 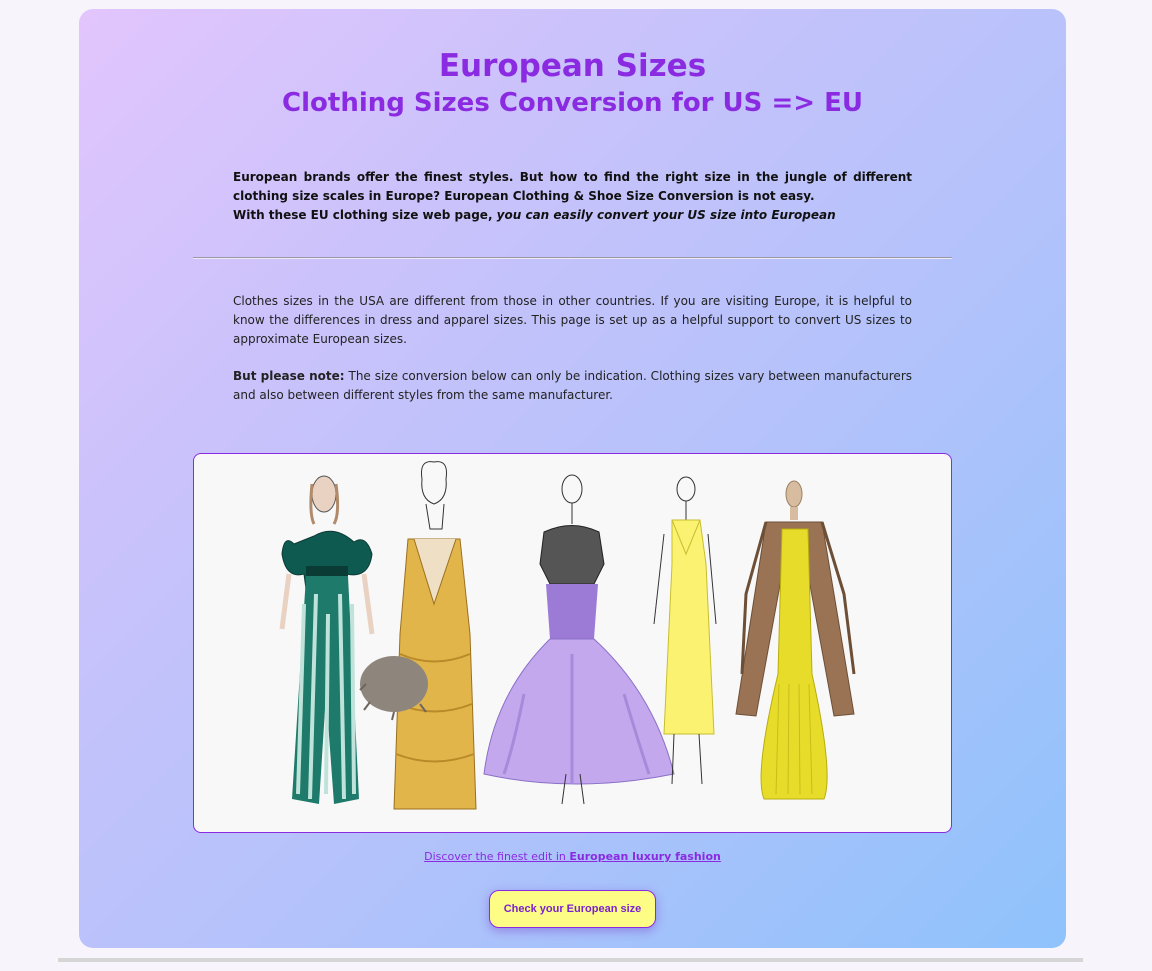 What do you see at coordinates (418, 635) in the screenshot?
I see `figure-yellow-ruffle-dress` at bounding box center [418, 635].